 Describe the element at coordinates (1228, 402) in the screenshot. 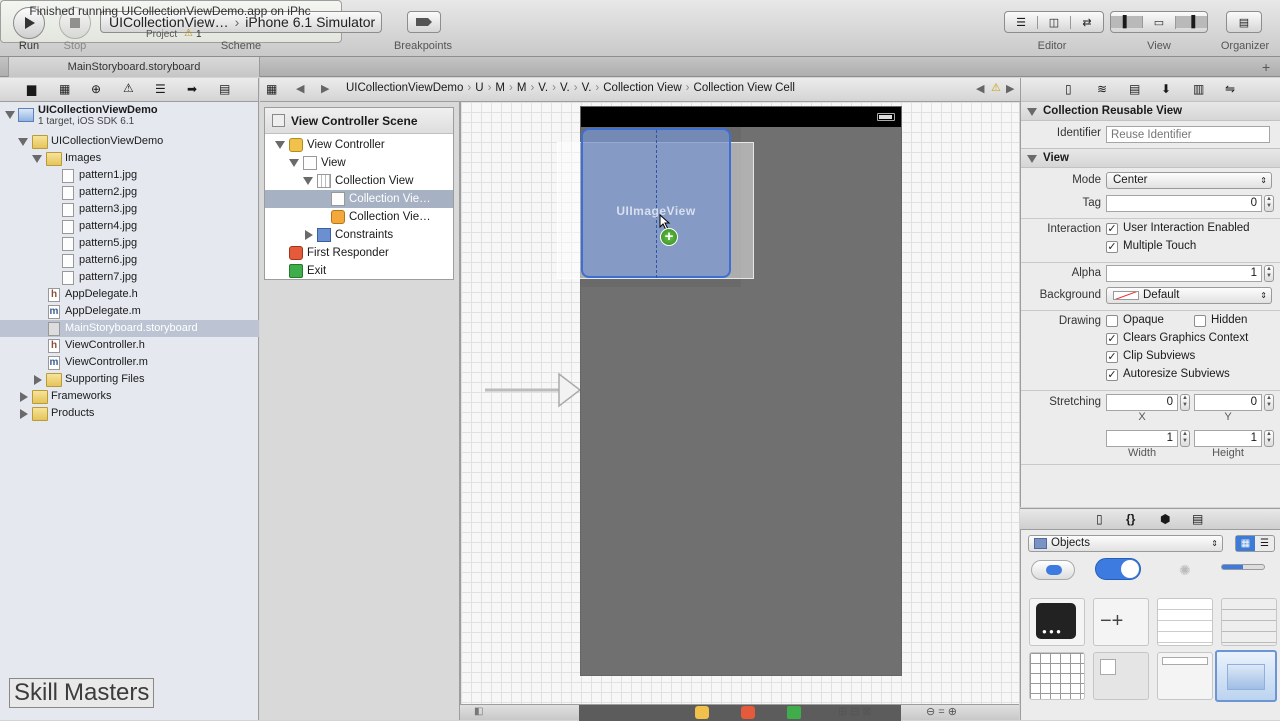

I see `stretch-y-field: 0` at that location.